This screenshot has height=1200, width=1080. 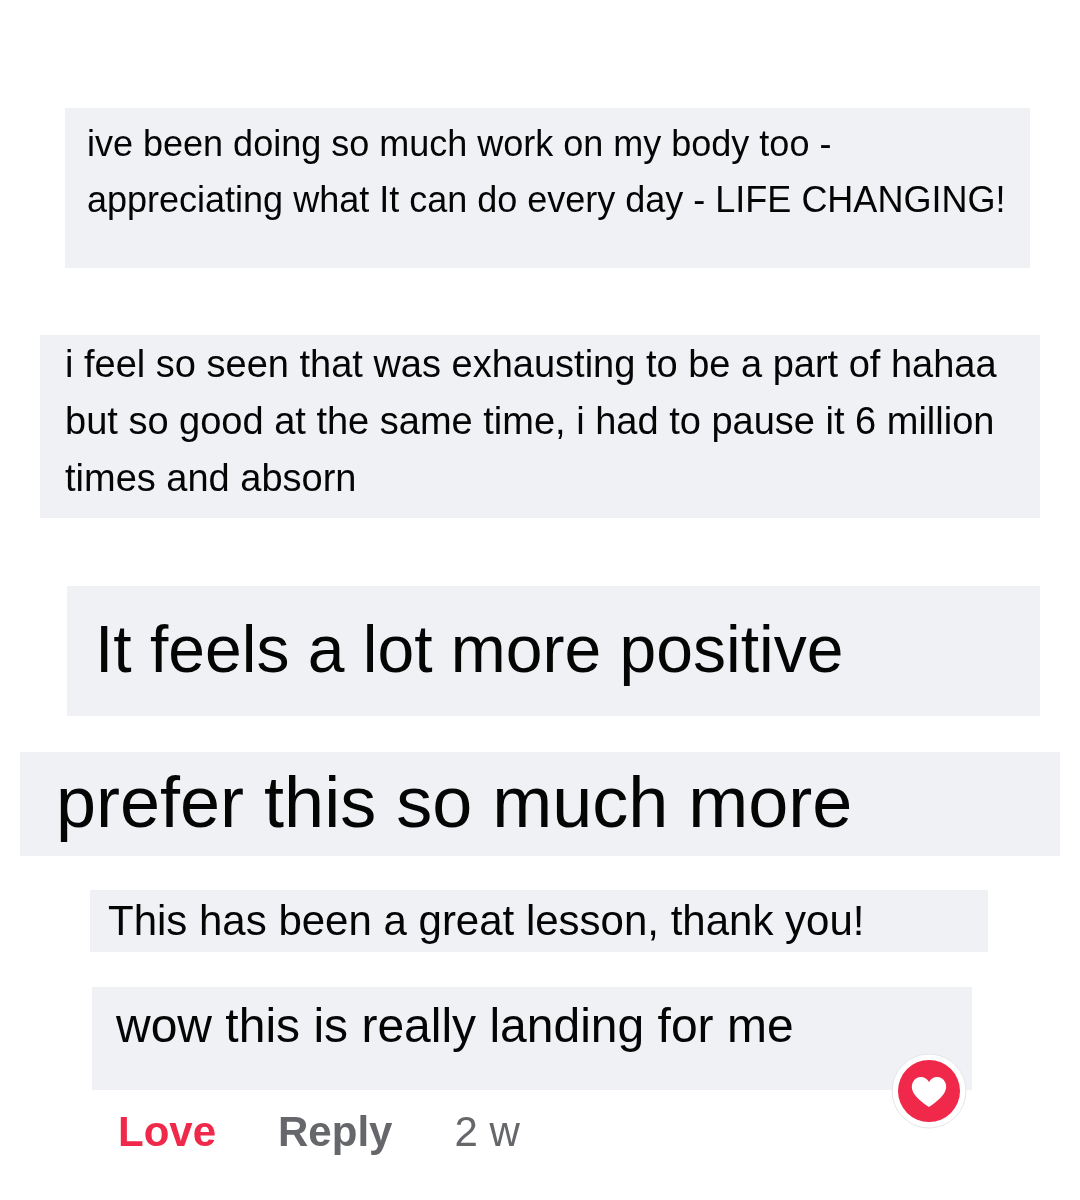 I want to click on comment-text: ive been doing so much work on my body too - appreciating what It can do every day - LIFE CHANGING!, so click(x=546, y=171).